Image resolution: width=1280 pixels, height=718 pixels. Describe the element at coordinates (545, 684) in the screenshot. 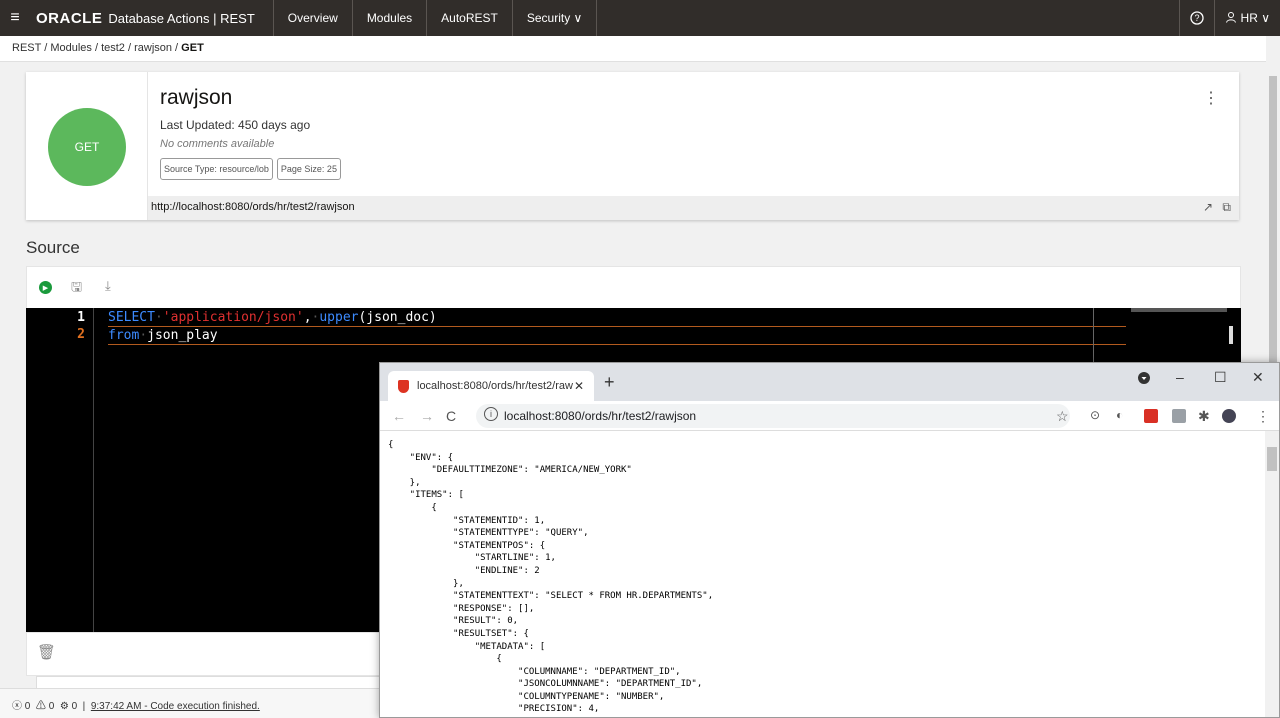

I see `json-line: "JSONCOLUMNNAME": "DEPARTMENT_ID",` at that location.